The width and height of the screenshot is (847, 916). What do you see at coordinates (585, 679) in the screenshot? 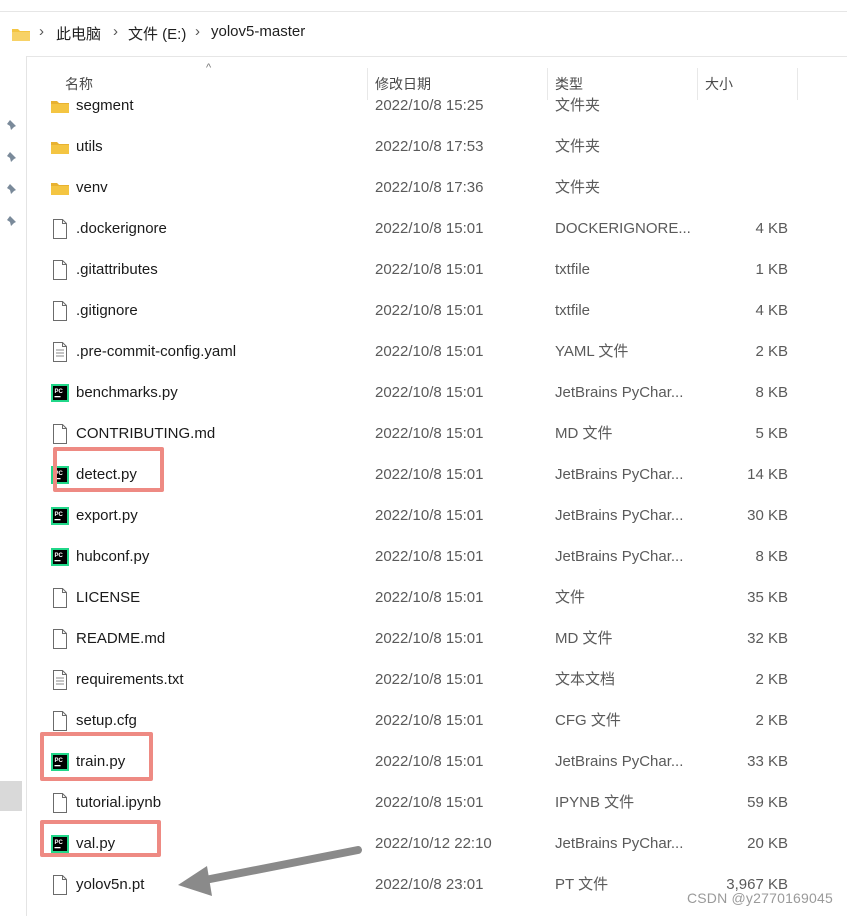
I see `file-type: 文本文档` at bounding box center [585, 679].